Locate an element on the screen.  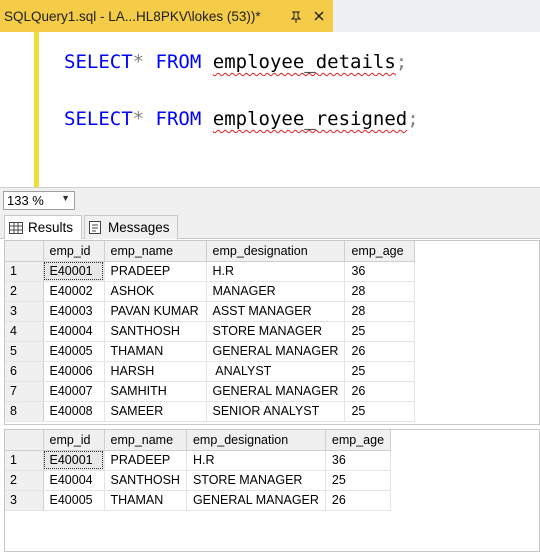
row-number: 8 is located at coordinates (24, 411).